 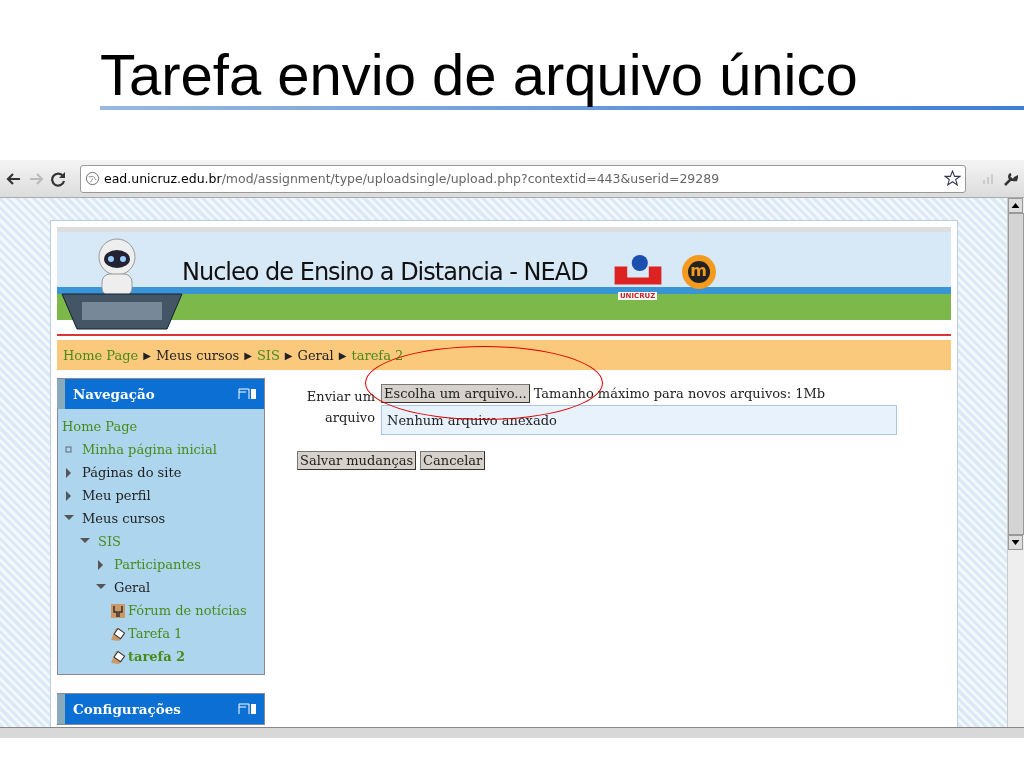 What do you see at coordinates (132, 587) in the screenshot?
I see `nav-item: Geral` at bounding box center [132, 587].